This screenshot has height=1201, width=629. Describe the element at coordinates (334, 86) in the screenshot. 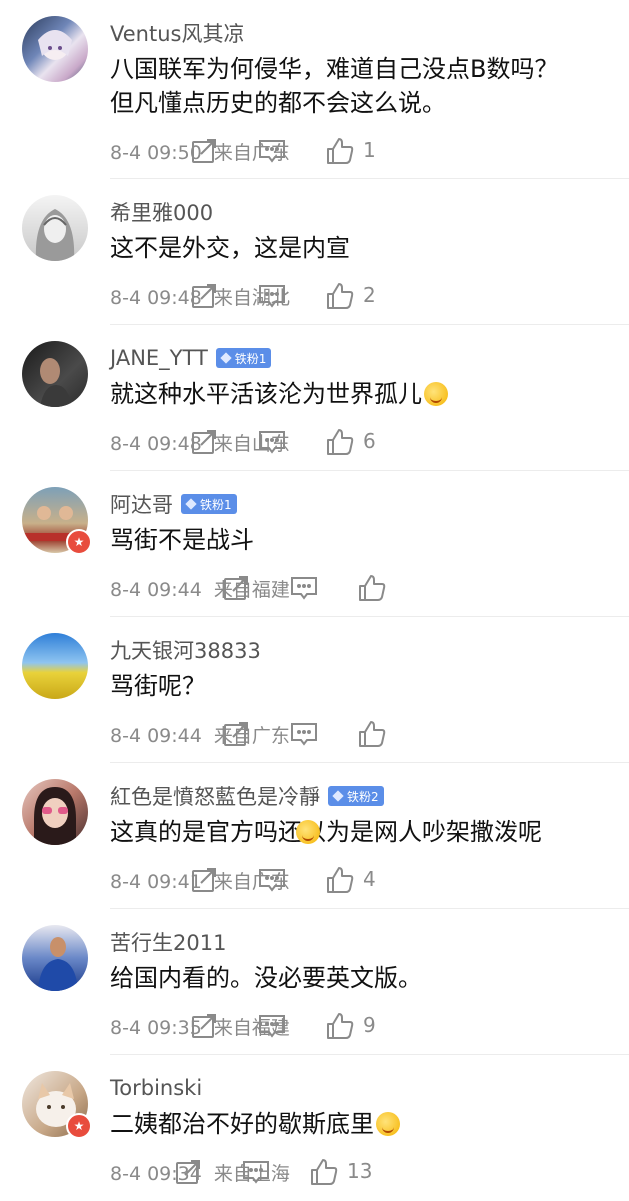

I see `comment-text: 八国联军为何侵华，难道自己没点B数吗？ 但凡懂点历史的都不会这么说。` at that location.